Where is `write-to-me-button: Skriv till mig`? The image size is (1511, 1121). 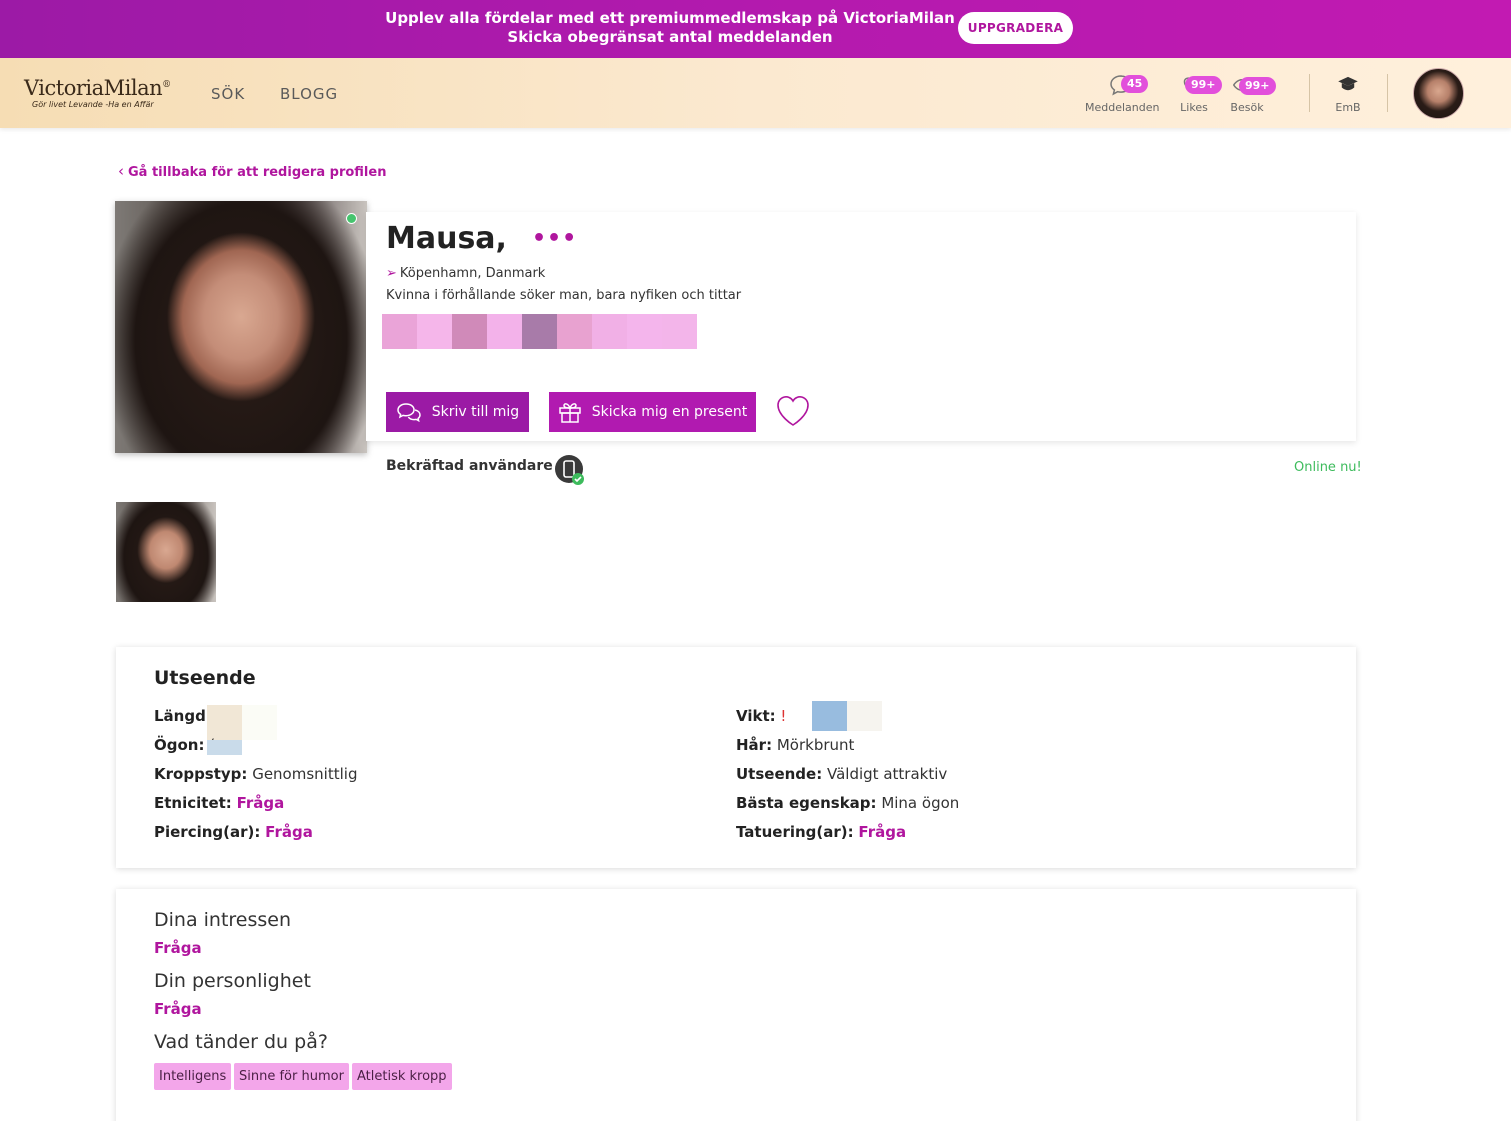 write-to-me-button: Skriv till mig is located at coordinates (457, 412).